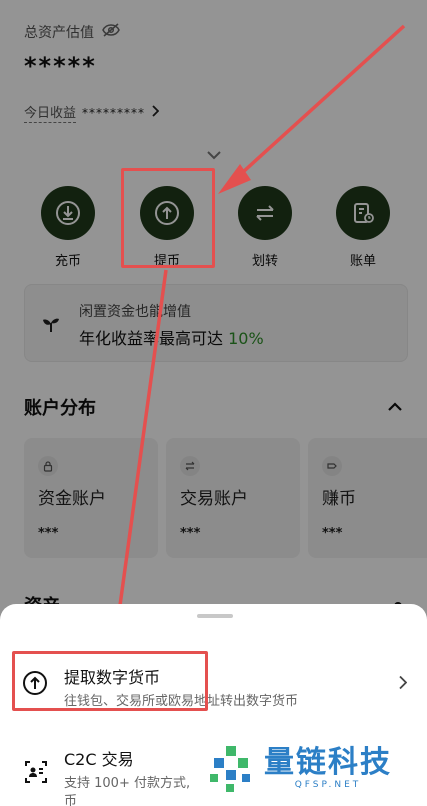  I want to click on highlight-box-withdraw-crypto, so click(110, 681).